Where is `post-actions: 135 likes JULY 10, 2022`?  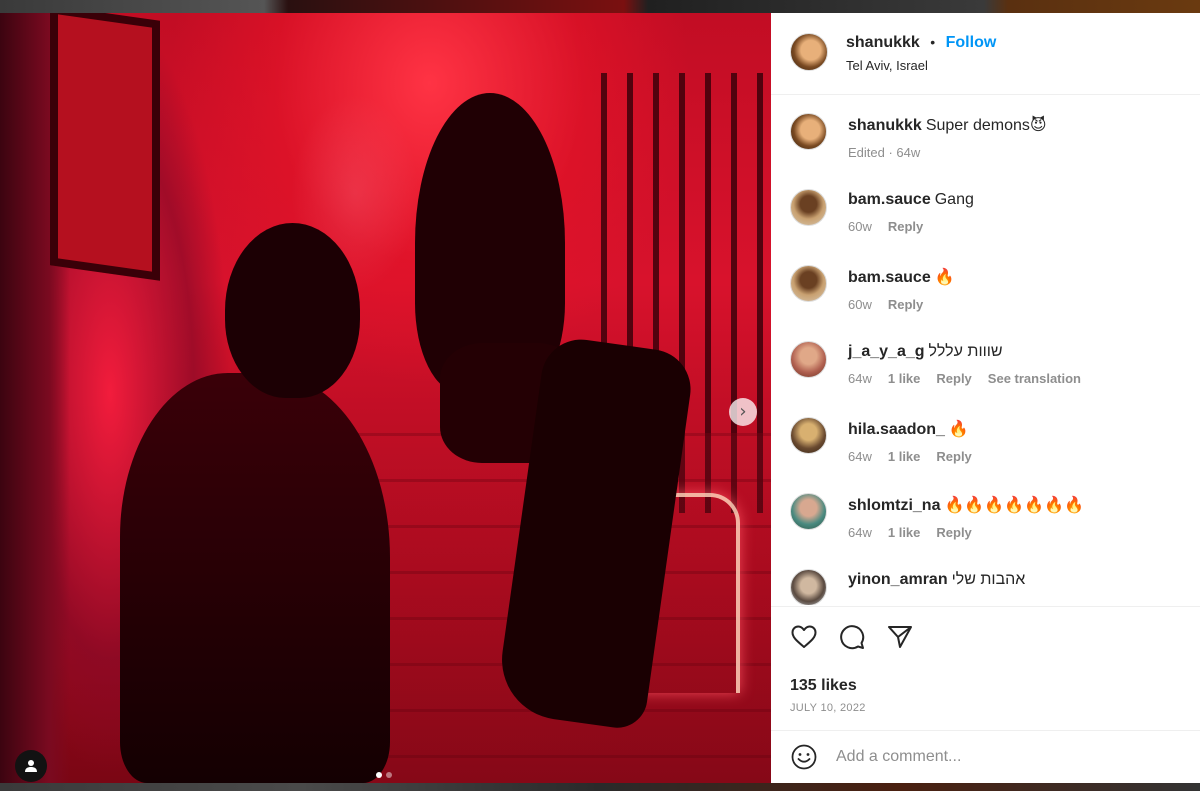 post-actions: 135 likes JULY 10, 2022 is located at coordinates (985, 660).